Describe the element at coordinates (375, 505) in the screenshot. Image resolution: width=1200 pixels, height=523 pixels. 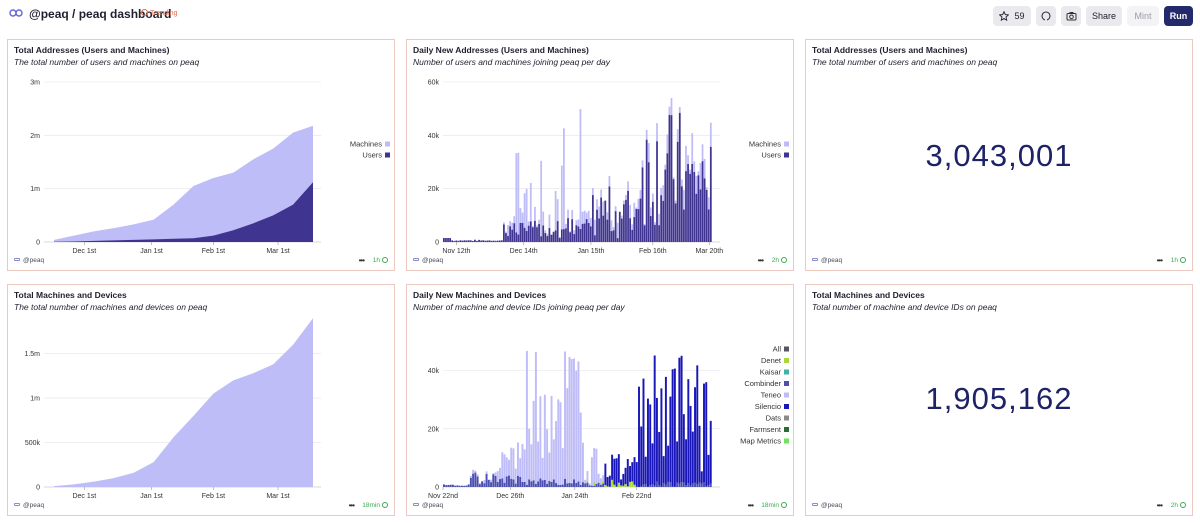
I see `refresh-age: 18min` at that location.